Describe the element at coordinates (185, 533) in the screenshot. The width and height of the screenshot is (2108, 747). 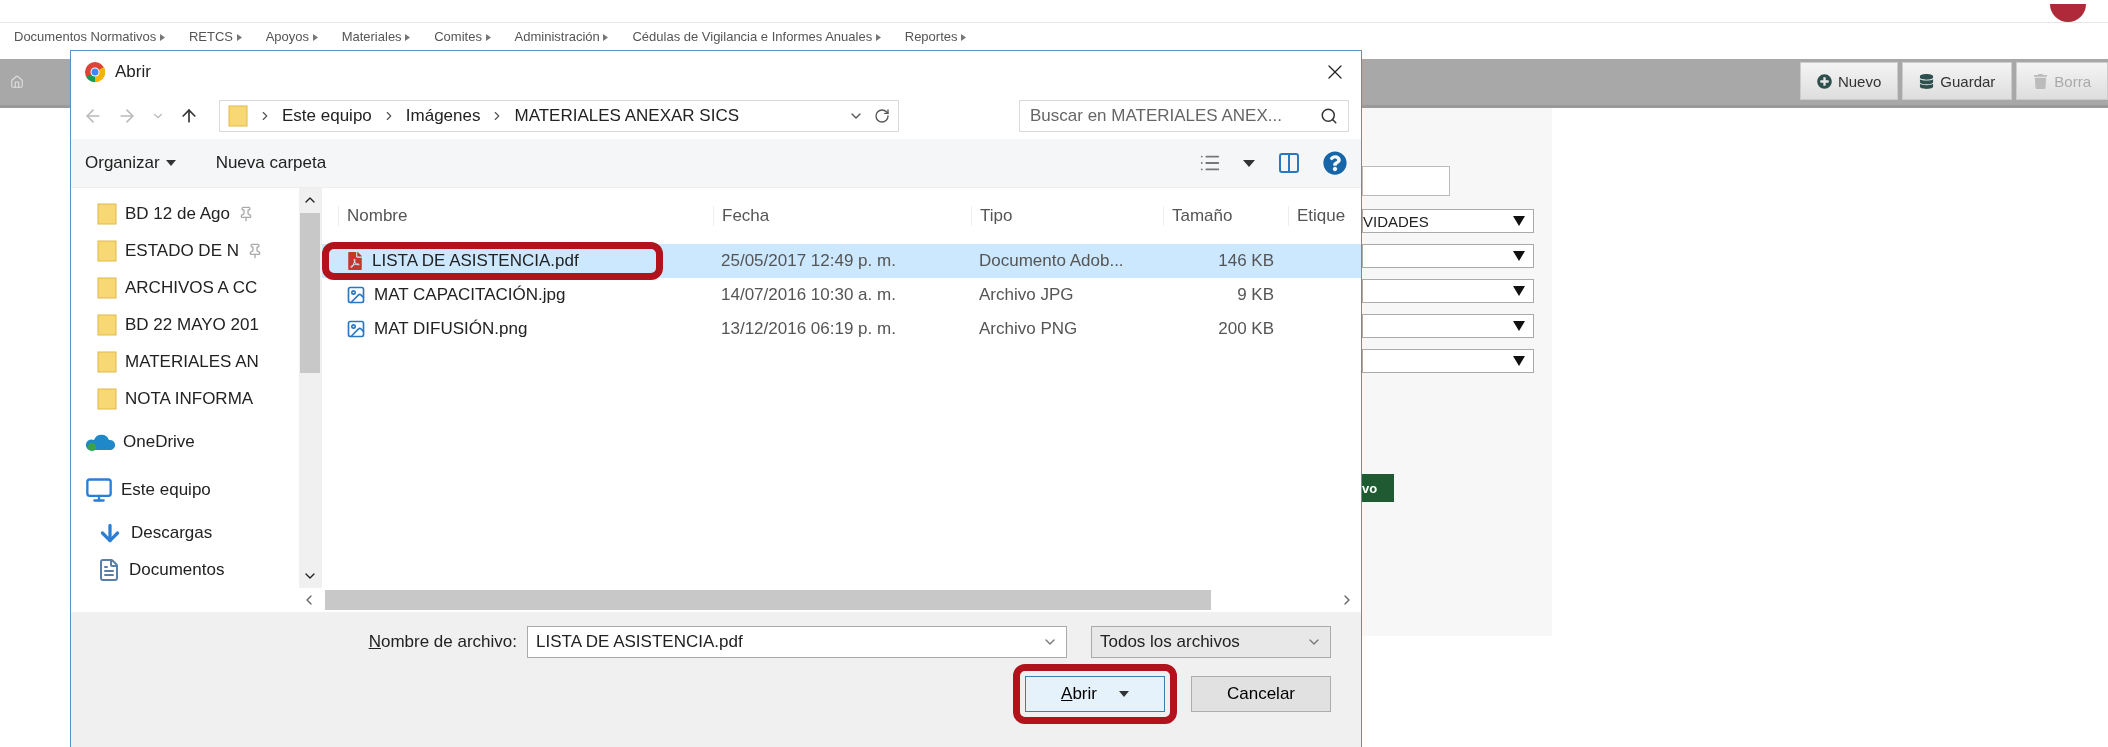
I see `nav-item: Descargas` at that location.